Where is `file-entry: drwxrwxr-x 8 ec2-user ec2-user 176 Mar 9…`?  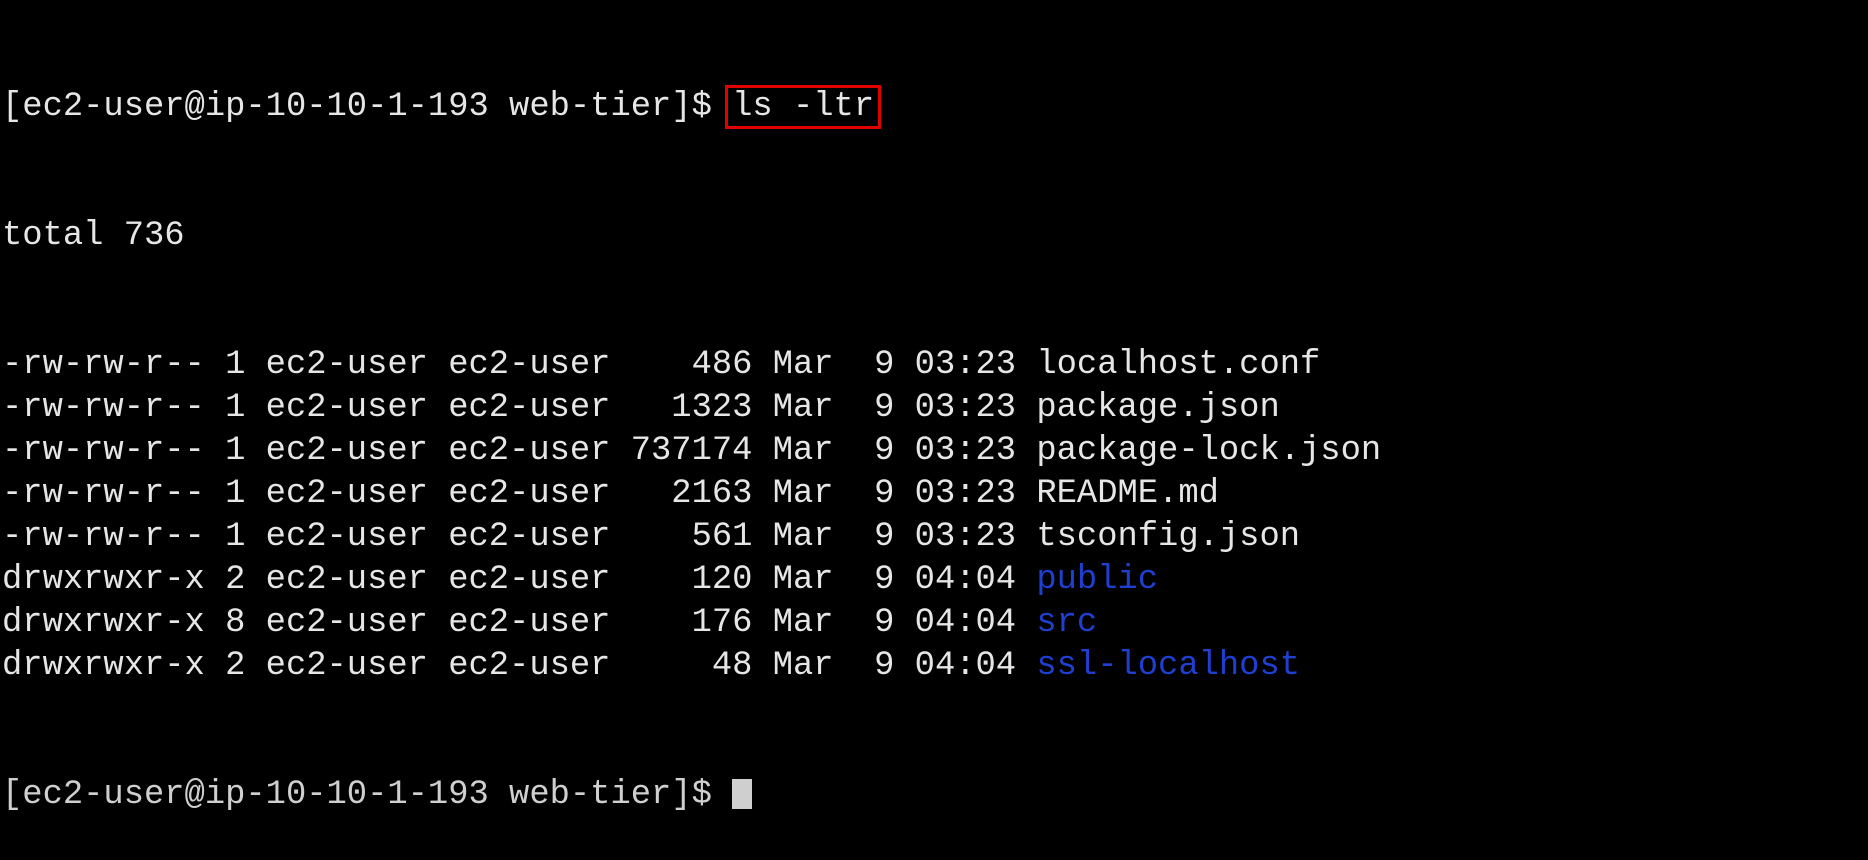
file-entry: drwxrwxr-x 8 ec2-user ec2-user 176 Mar 9… is located at coordinates (691, 623).